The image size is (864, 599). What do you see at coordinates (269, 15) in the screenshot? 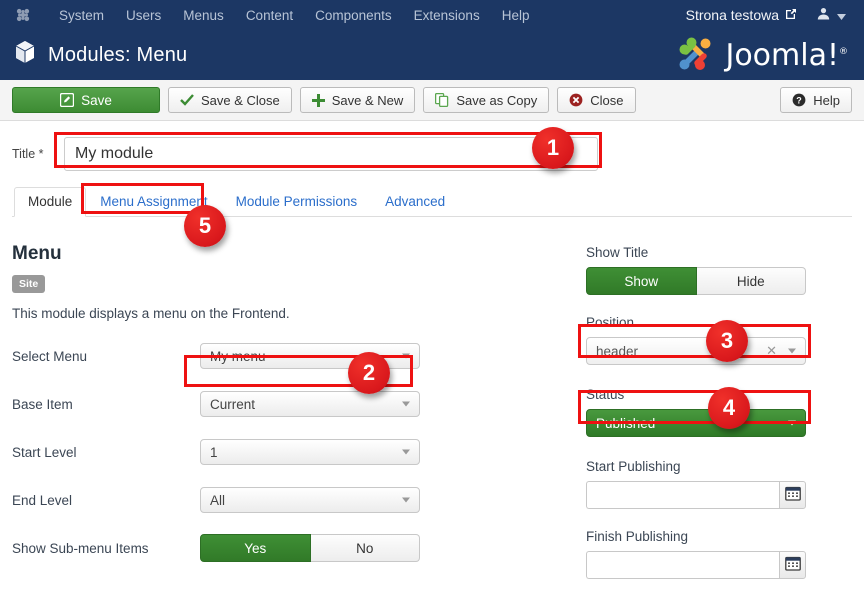
I see `topnav-item-content: Content` at bounding box center [269, 15].